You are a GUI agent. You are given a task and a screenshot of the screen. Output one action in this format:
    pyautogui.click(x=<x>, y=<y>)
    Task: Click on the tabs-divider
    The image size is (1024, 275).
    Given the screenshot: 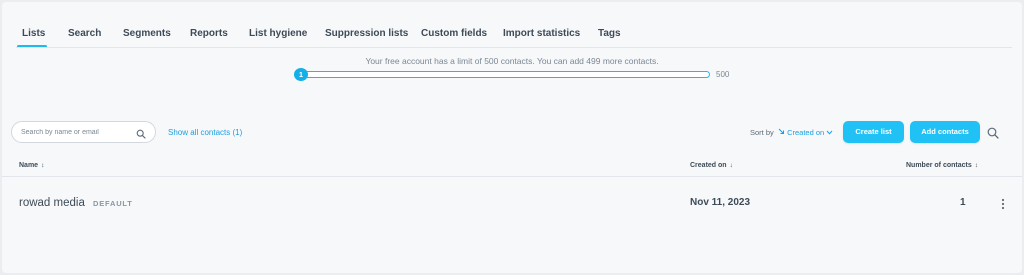 What is the action you would take?
    pyautogui.click(x=514, y=47)
    